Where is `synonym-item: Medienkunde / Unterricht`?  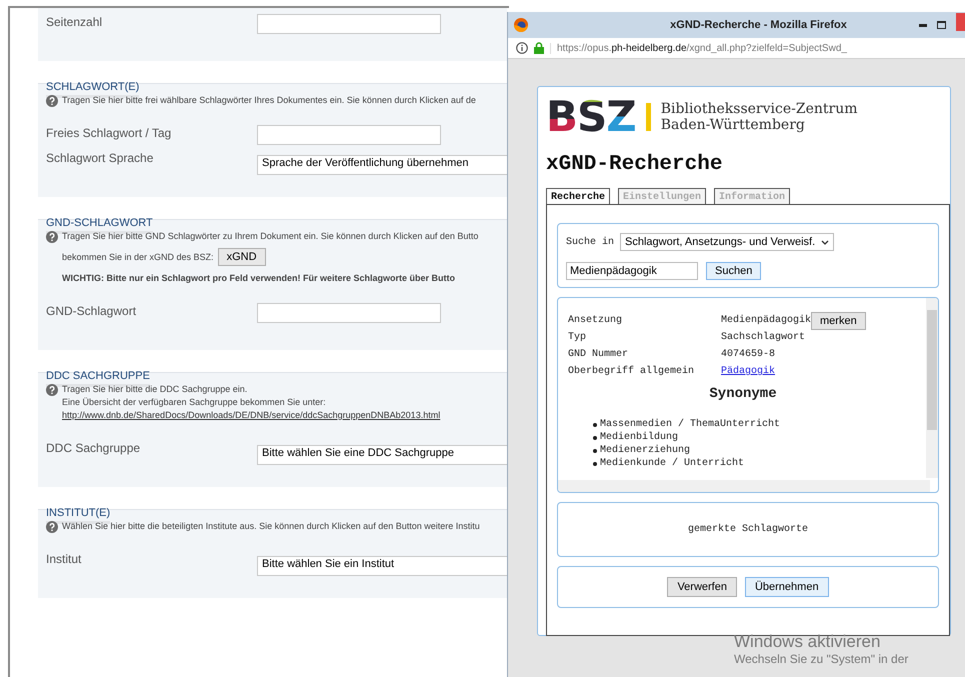 synonym-item: Medienkunde / Unterricht is located at coordinates (672, 463).